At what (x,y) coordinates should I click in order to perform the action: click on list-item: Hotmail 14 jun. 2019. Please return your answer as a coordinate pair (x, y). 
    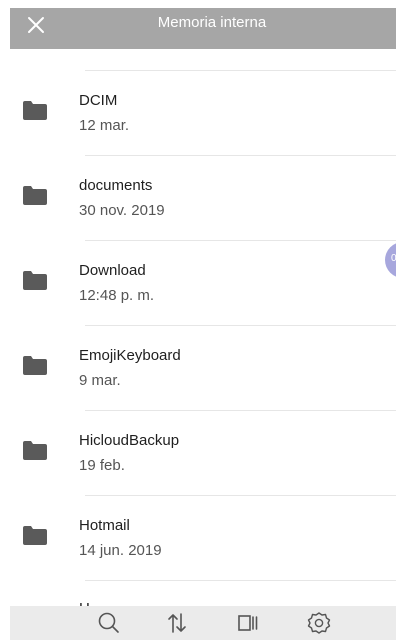
    Looking at the image, I should click on (203, 537).